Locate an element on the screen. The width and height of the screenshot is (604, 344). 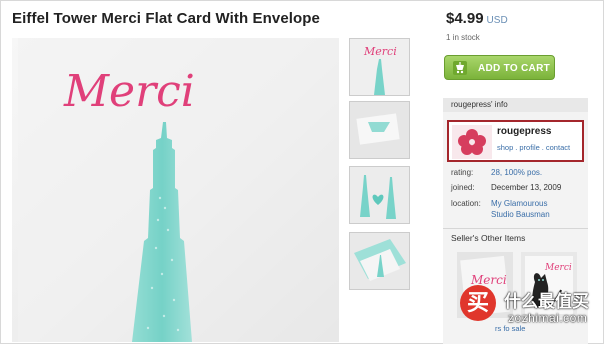
profile-link: profile is located at coordinates (529, 147).